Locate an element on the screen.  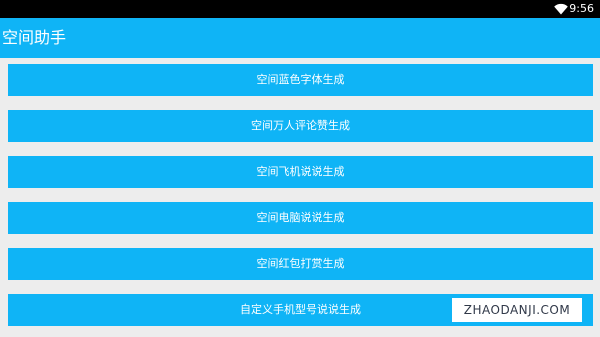
app-bar: 空间助手 is located at coordinates (300, 38).